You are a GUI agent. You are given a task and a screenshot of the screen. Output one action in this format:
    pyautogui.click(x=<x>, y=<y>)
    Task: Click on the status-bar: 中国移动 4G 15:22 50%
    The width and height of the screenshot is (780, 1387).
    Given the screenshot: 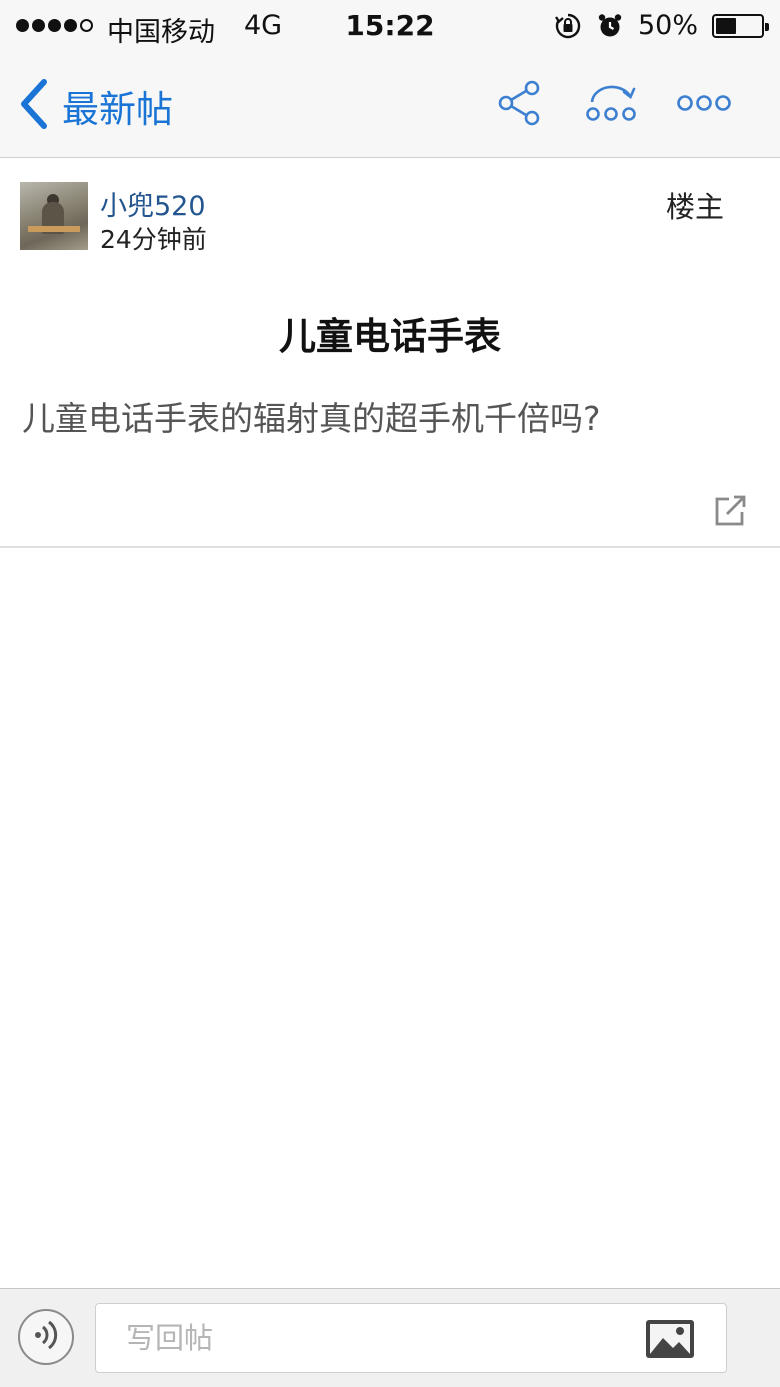 What is the action you would take?
    pyautogui.click(x=390, y=26)
    